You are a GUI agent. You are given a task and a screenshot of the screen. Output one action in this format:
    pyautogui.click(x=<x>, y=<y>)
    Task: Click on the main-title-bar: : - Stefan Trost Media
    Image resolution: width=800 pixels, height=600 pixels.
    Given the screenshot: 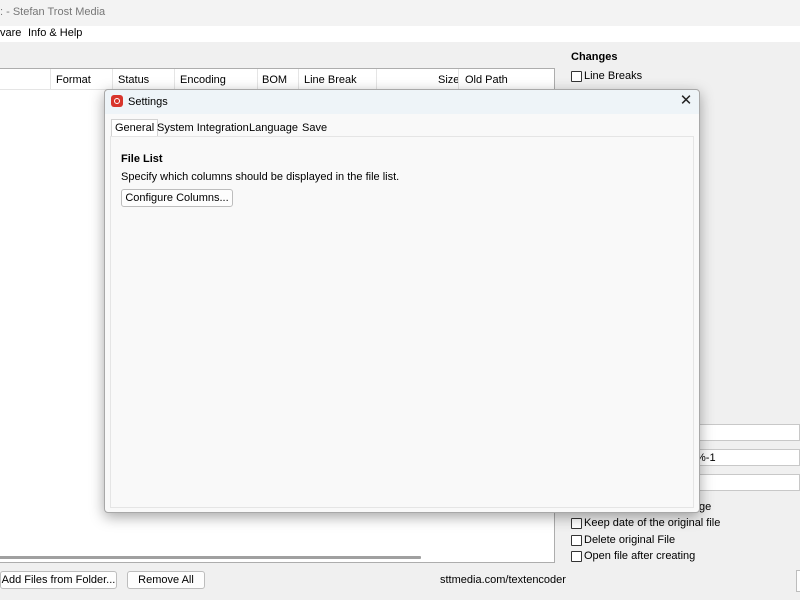 What is the action you would take?
    pyautogui.click(x=400, y=13)
    